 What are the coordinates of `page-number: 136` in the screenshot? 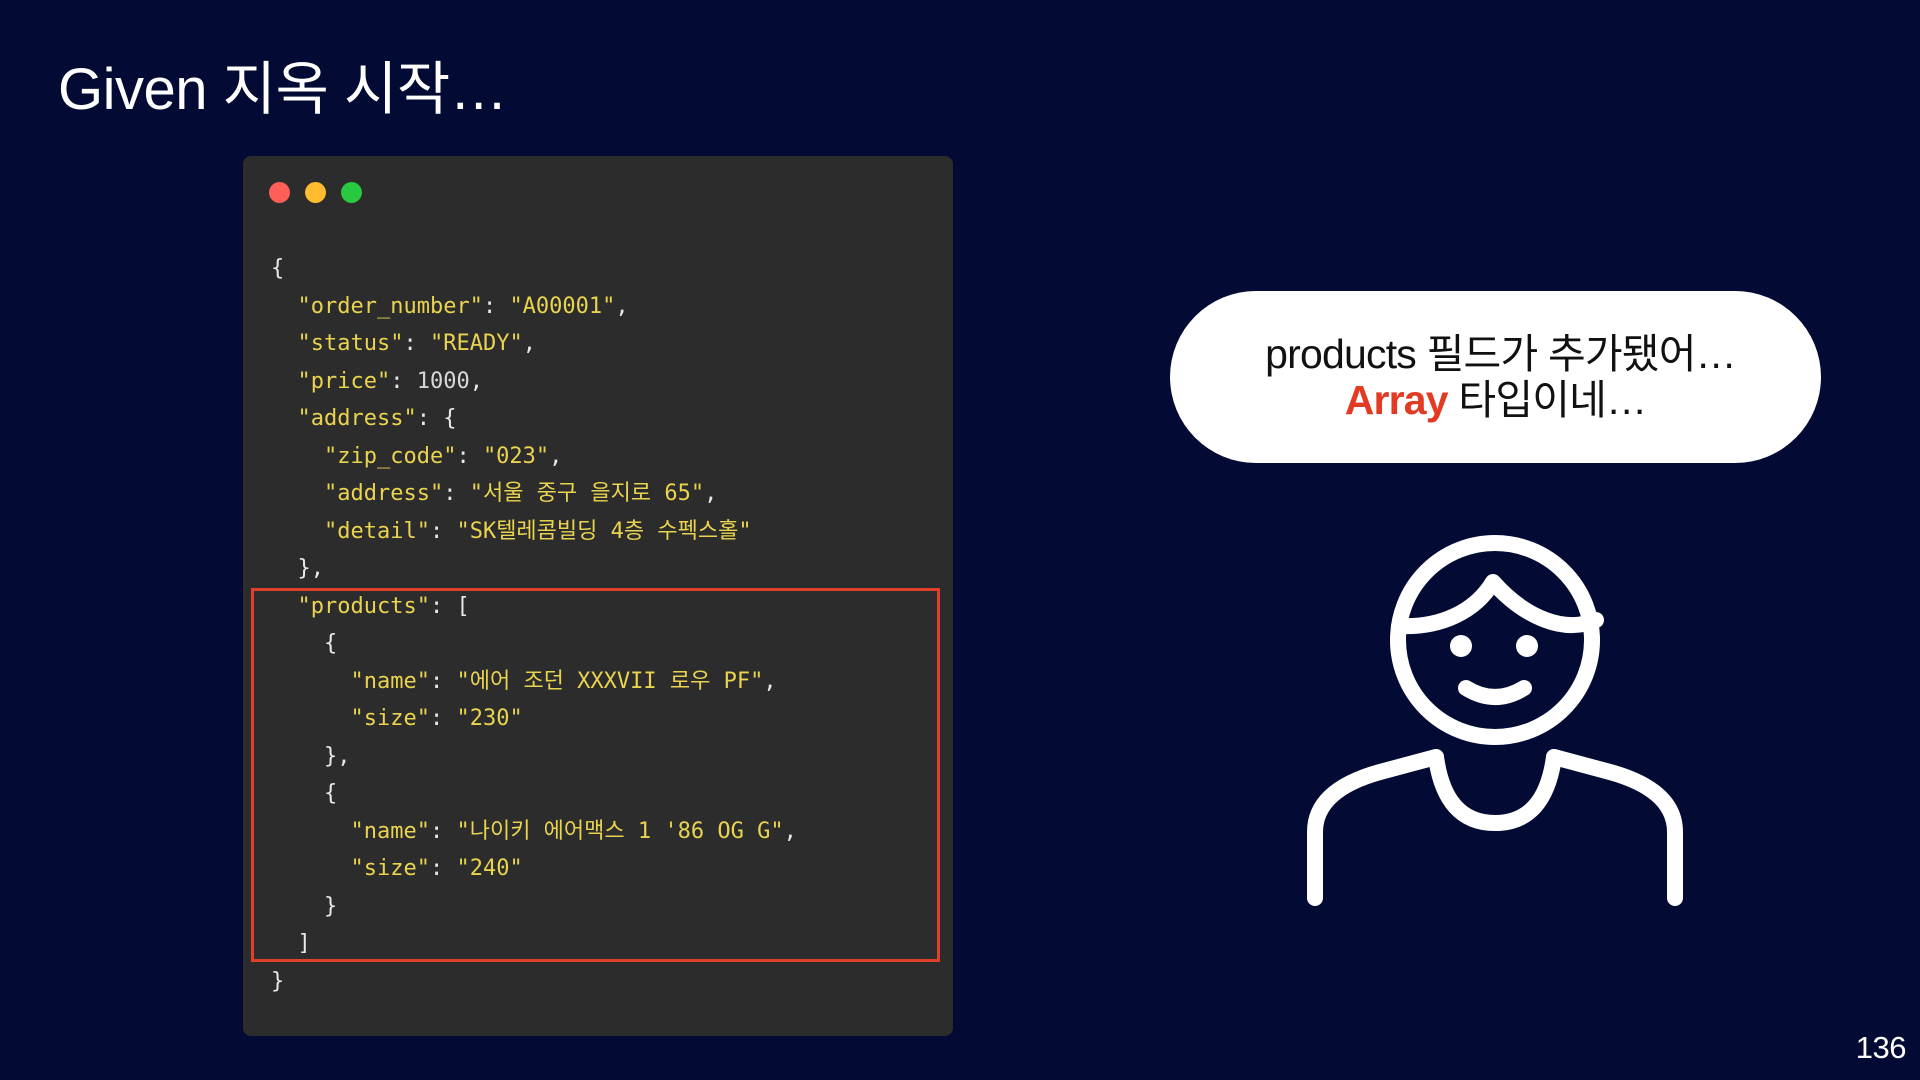 It's located at (1881, 1047).